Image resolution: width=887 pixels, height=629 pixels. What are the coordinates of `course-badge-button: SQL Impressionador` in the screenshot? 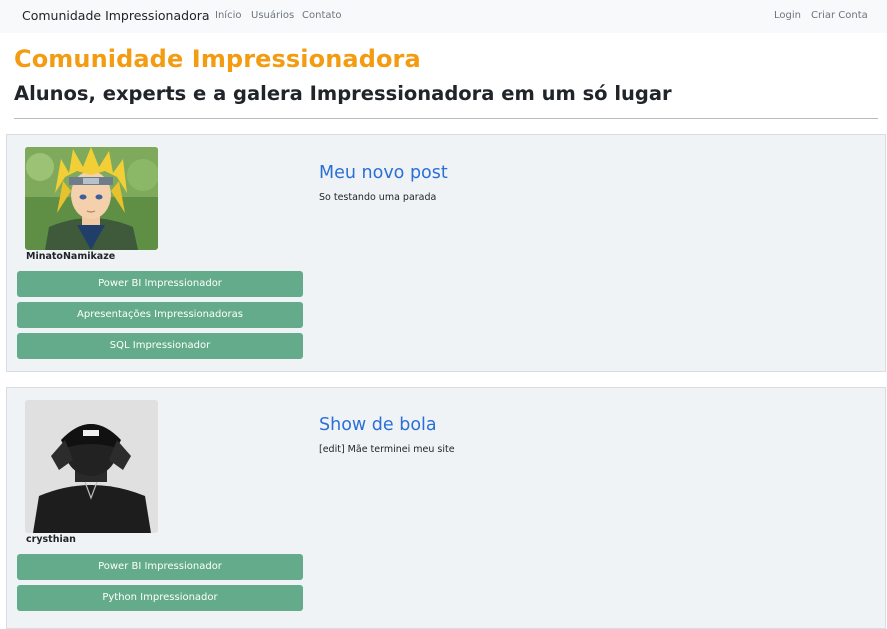 It's located at (160, 346).